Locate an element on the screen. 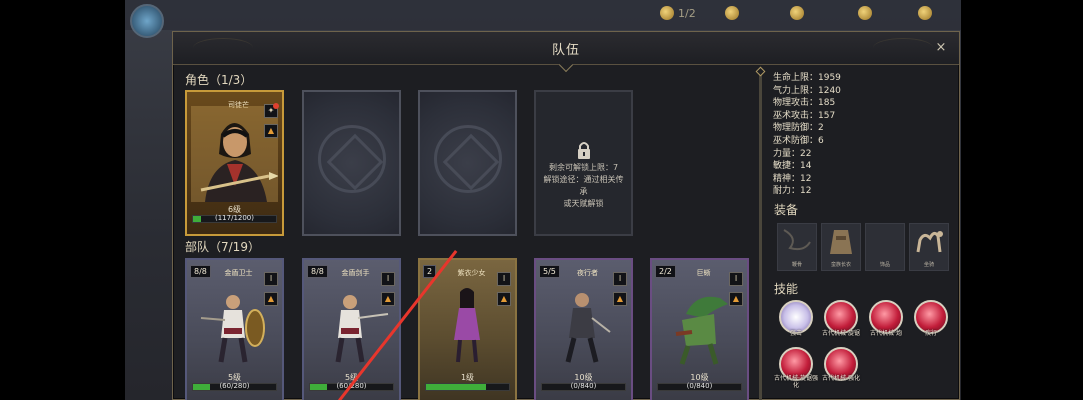 The image size is (1083, 400). troop-card: 8/8 金盾剑手 I ▲ 5级 (60/280) is located at coordinates (351, 329).